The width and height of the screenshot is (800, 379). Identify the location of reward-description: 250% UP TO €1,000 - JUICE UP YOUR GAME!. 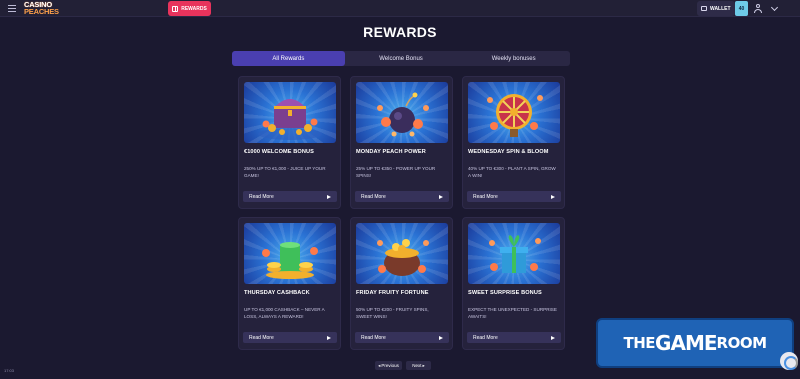
(285, 172).